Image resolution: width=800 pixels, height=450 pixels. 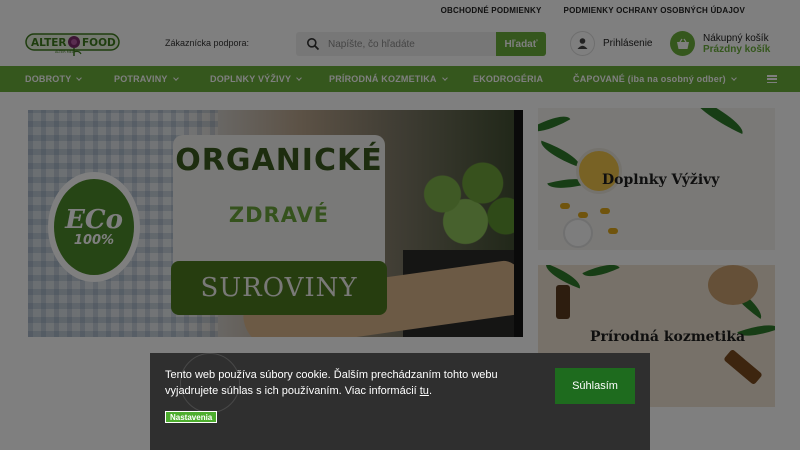 I want to click on cookie-period: ., so click(x=430, y=391).